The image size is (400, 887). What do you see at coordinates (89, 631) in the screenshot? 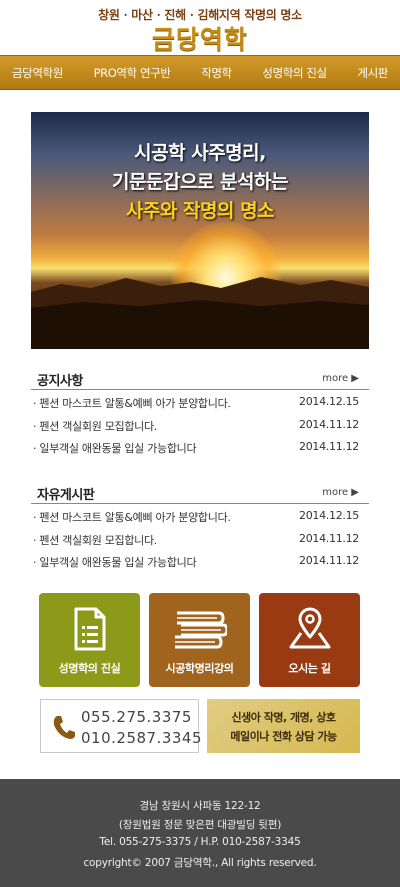
I see `document-list-icon` at bounding box center [89, 631].